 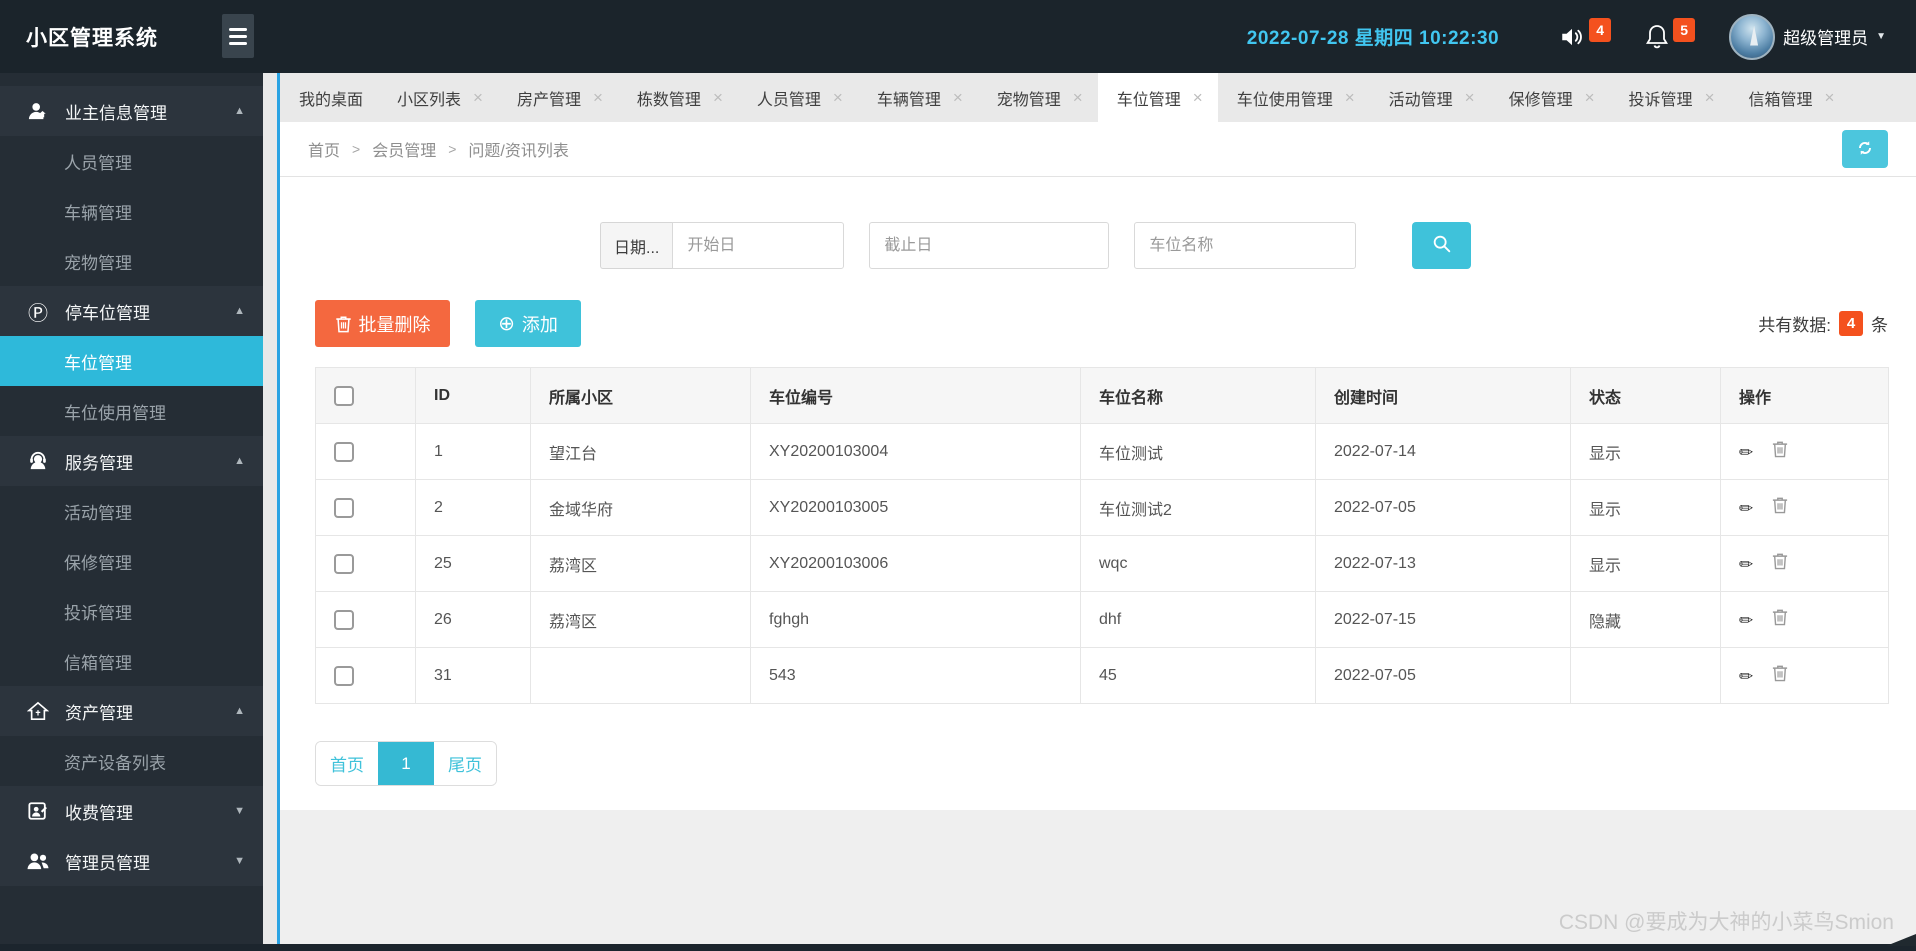 I want to click on sidebar-item-pet: 宠物管理, so click(x=131, y=261).